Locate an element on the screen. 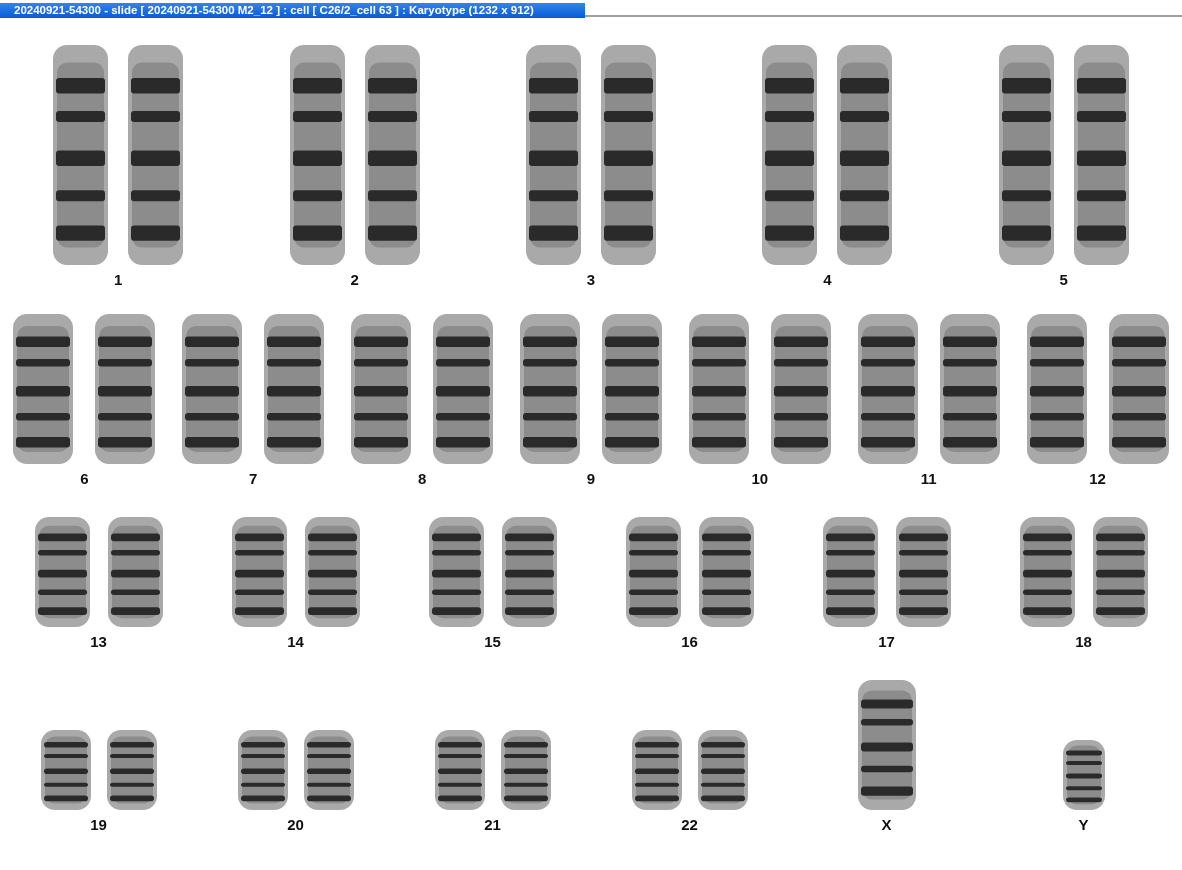  chromosome-label: 15 is located at coordinates (492, 641).